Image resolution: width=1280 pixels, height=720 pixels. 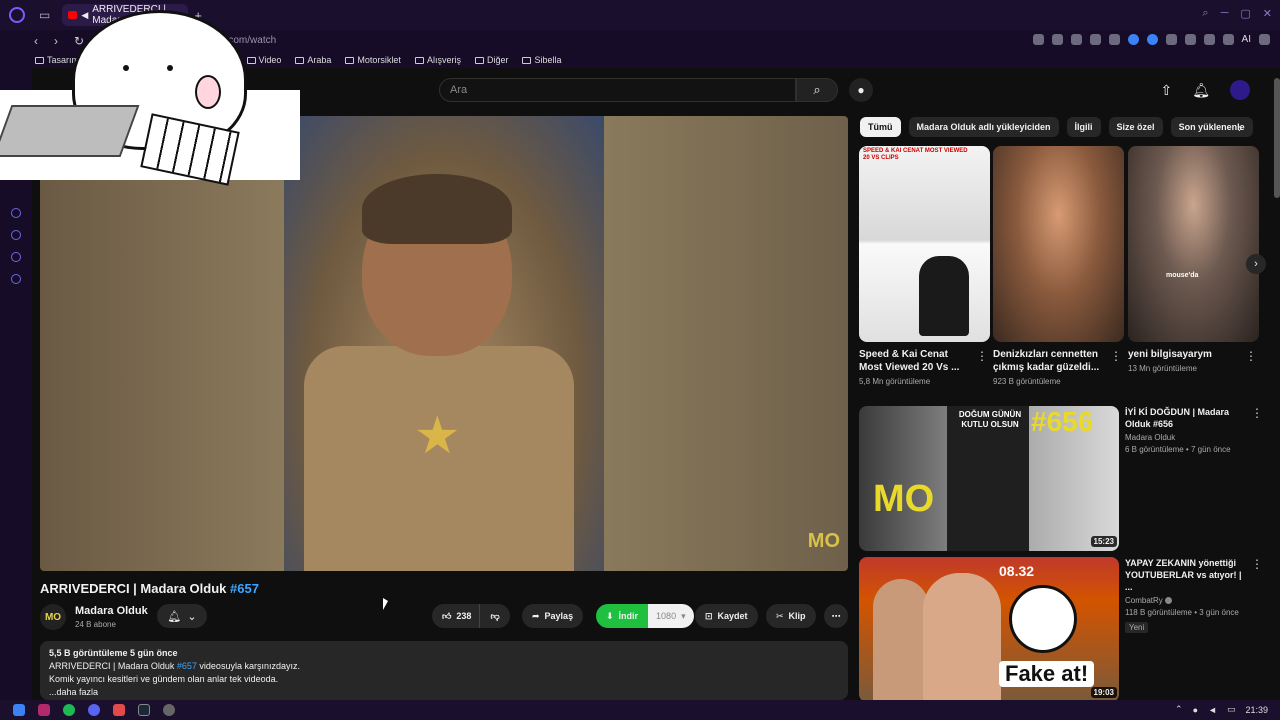 What do you see at coordinates (1212, 710) in the screenshot?
I see `volume-icon: ◄` at bounding box center [1212, 710].